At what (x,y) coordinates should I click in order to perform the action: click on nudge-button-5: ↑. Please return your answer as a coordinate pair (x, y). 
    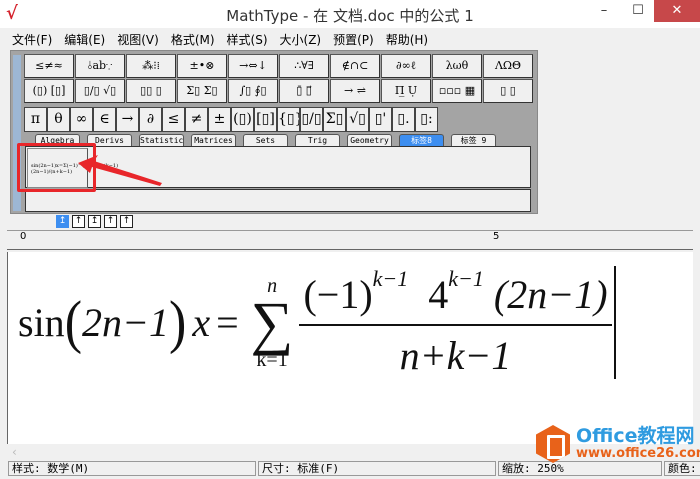
    Looking at the image, I should click on (126, 221).